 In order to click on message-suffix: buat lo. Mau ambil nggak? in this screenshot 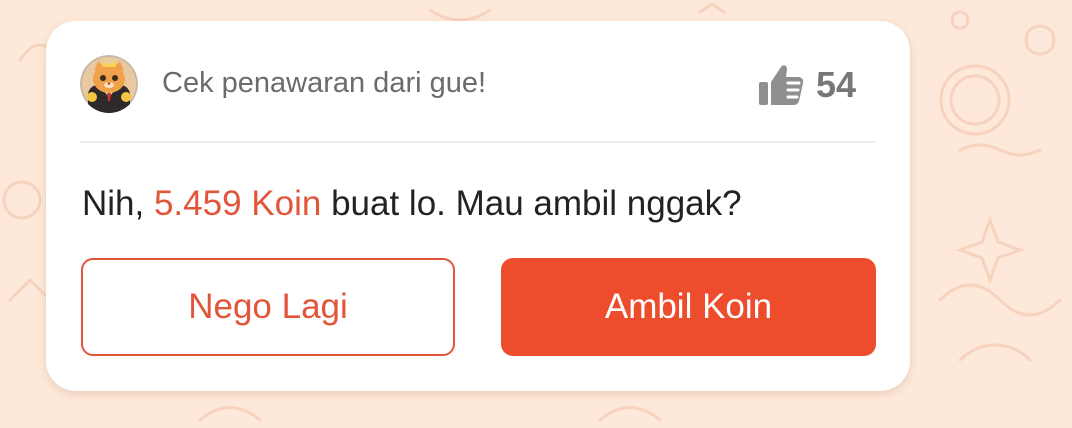, I will do `click(531, 203)`.